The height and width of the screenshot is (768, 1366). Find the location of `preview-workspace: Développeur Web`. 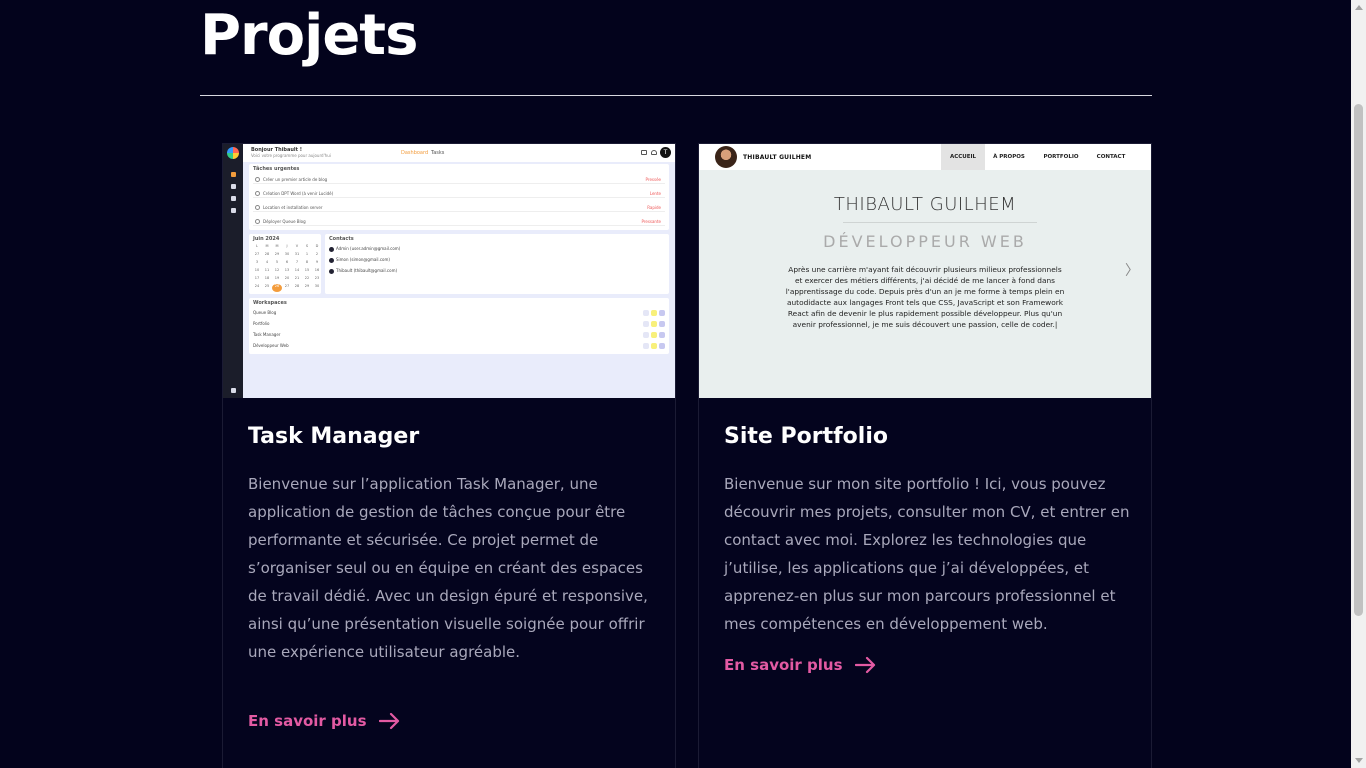

preview-workspace: Développeur Web is located at coordinates (459, 348).